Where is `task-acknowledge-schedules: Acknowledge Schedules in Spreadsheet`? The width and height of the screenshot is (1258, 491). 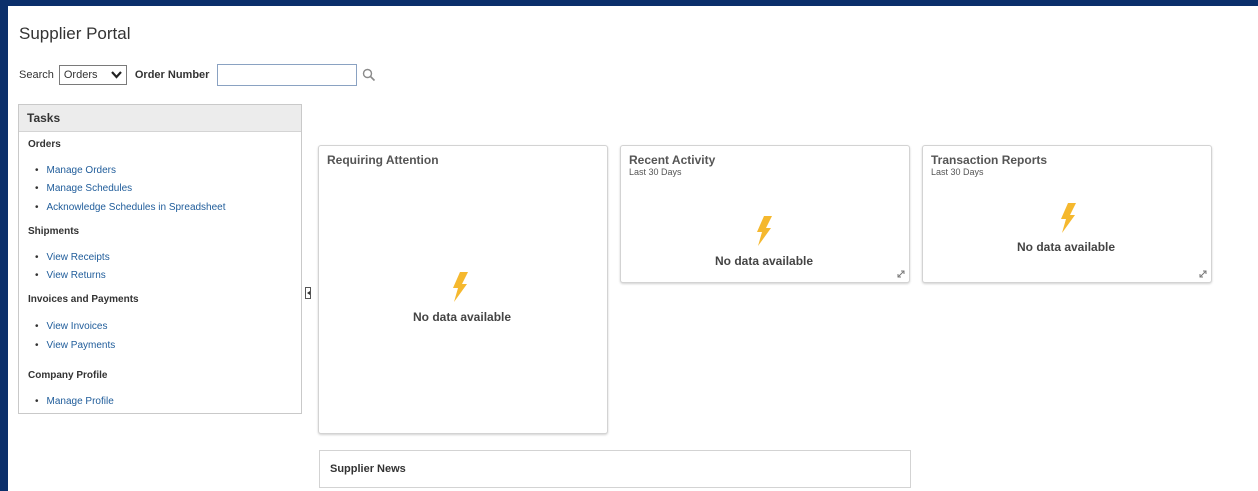 task-acknowledge-schedules: Acknowledge Schedules in Spreadsheet is located at coordinates (130, 207).